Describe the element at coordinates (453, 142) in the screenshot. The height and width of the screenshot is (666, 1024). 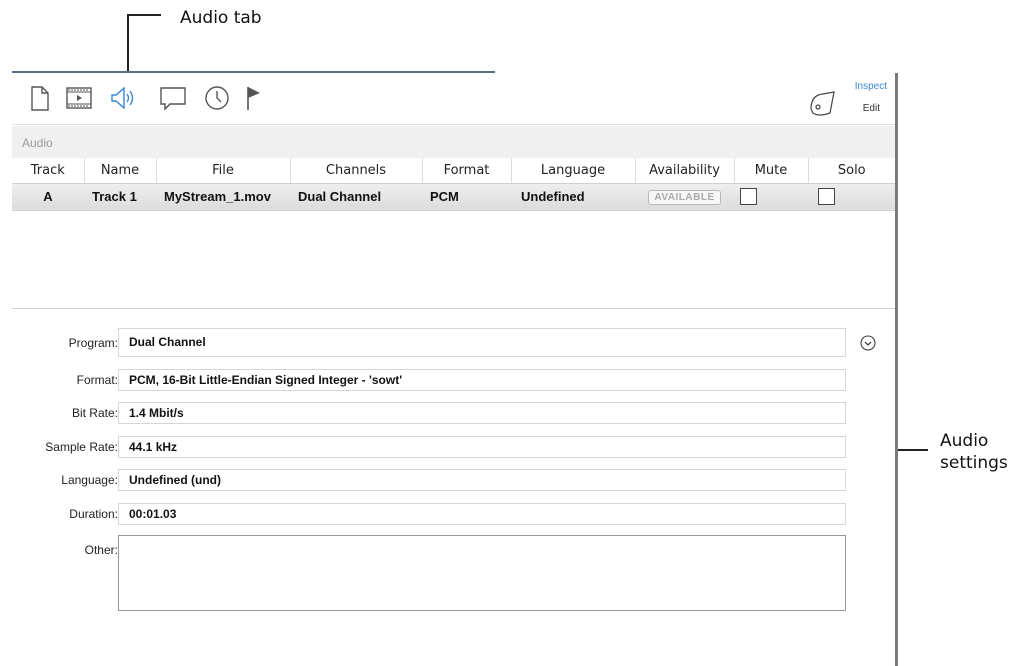
I see `section-title: Audio` at that location.